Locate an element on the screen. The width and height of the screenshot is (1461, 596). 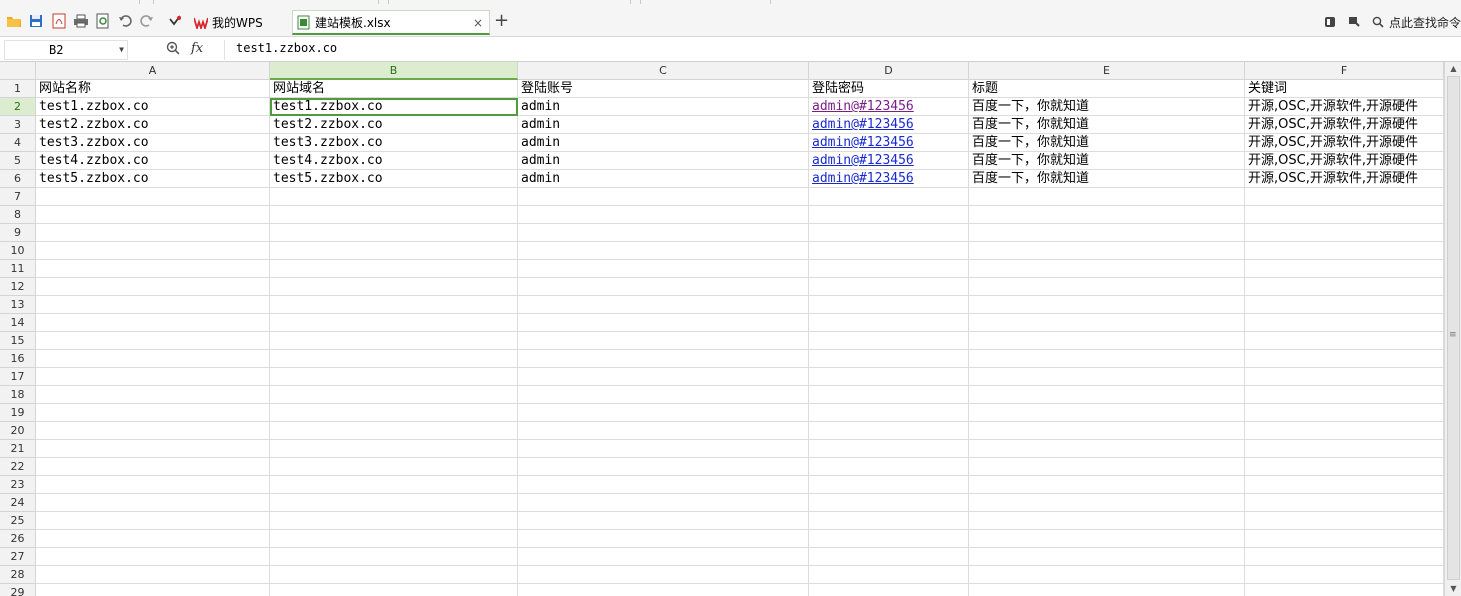
cell-a9 is located at coordinates (153, 233).